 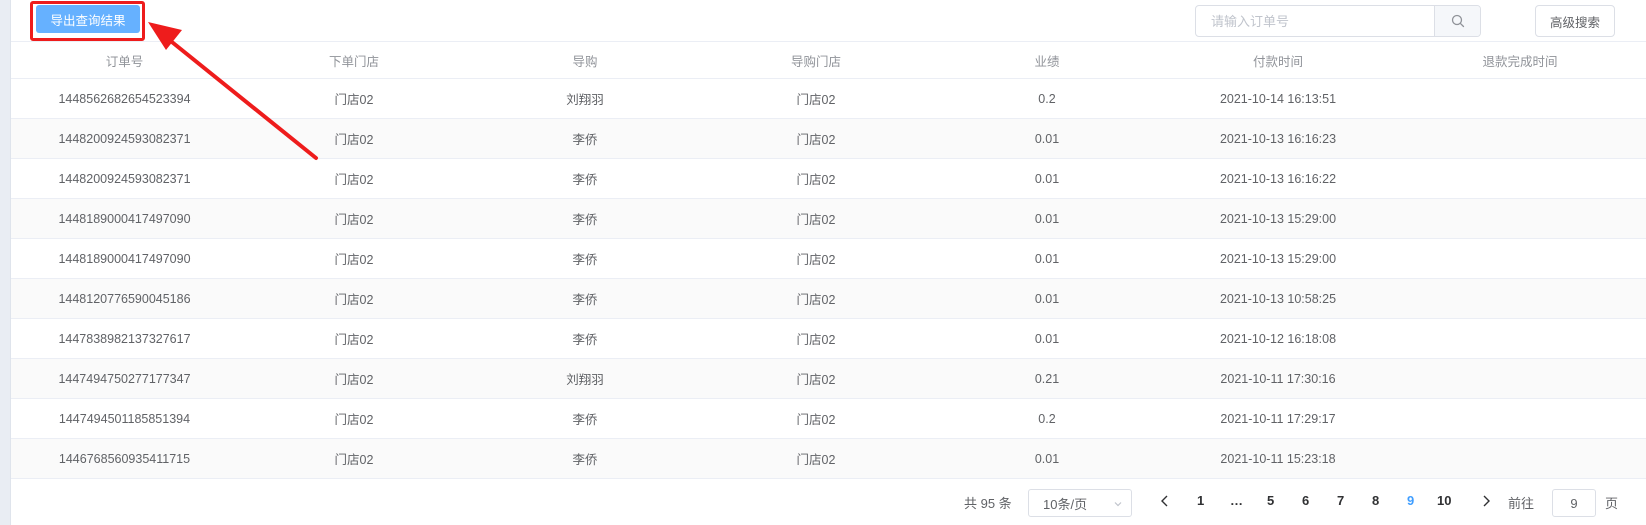 I want to click on page-button-1: 1, so click(x=1200, y=500).